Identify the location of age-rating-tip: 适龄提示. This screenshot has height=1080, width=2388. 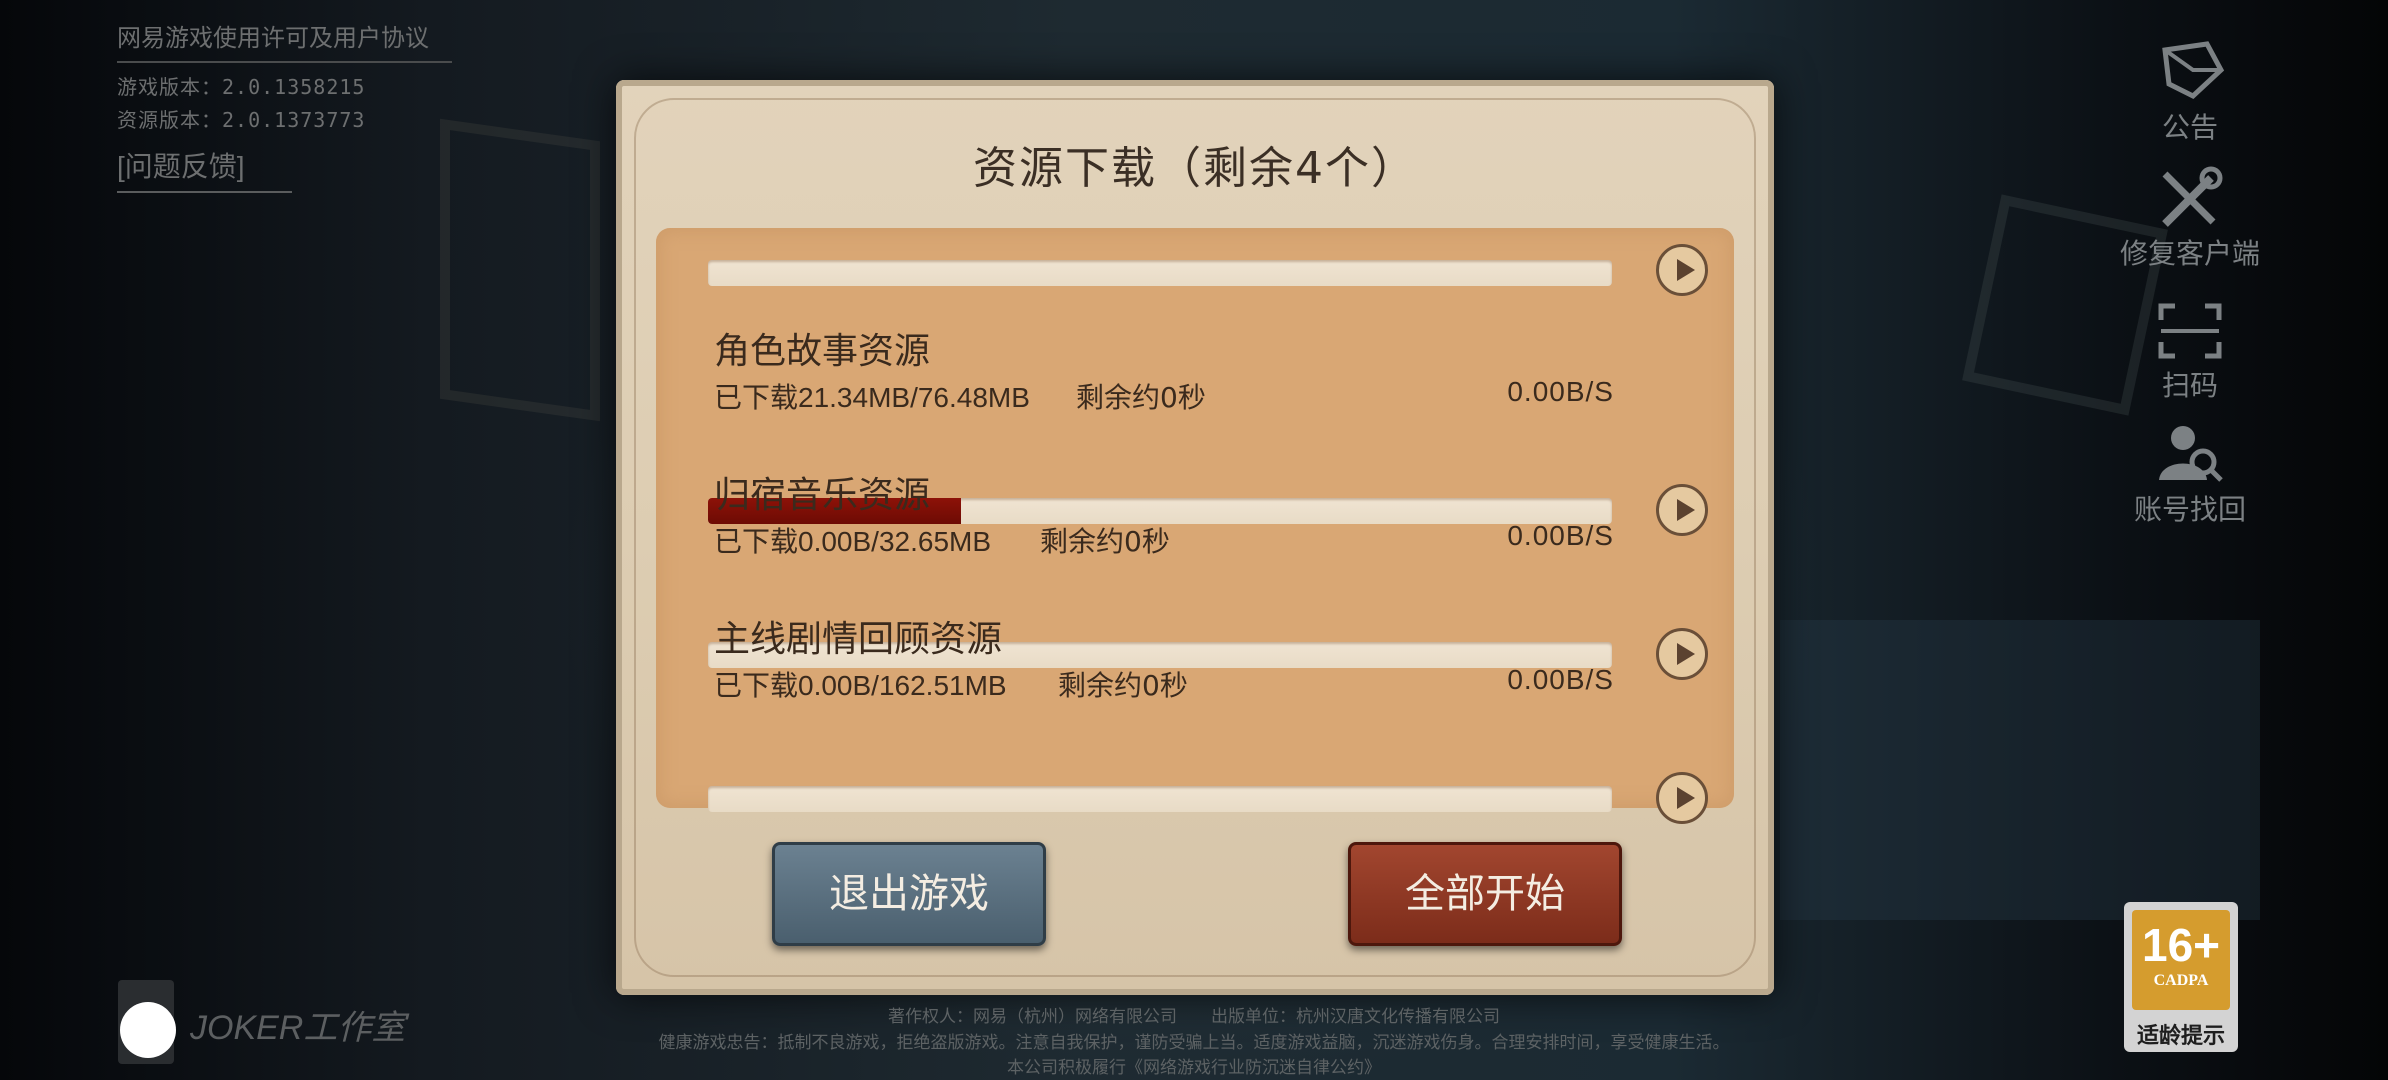
(2180, 1036).